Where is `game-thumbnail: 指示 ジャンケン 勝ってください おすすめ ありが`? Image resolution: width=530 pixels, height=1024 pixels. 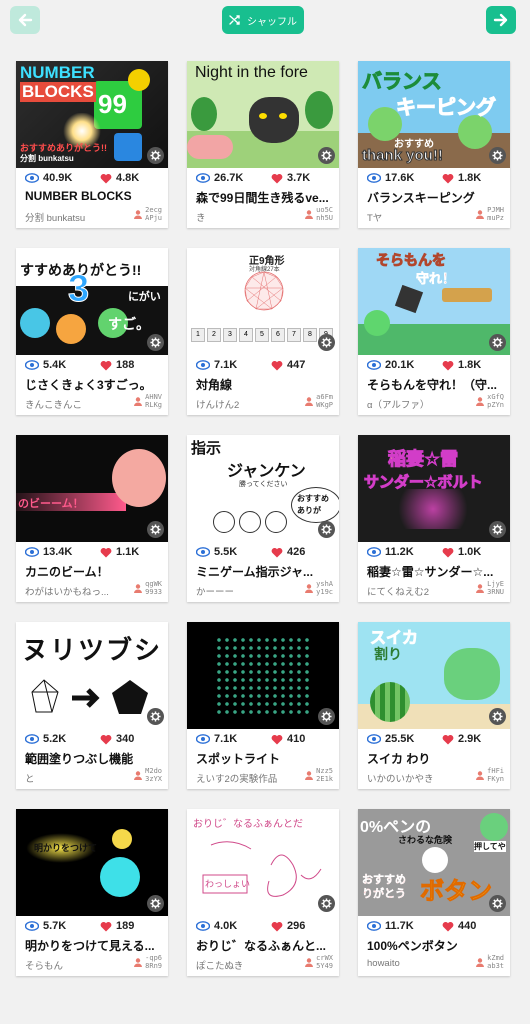
game-thumbnail: 指示 ジャンケン 勝ってください おすすめ ありが is located at coordinates (263, 488).